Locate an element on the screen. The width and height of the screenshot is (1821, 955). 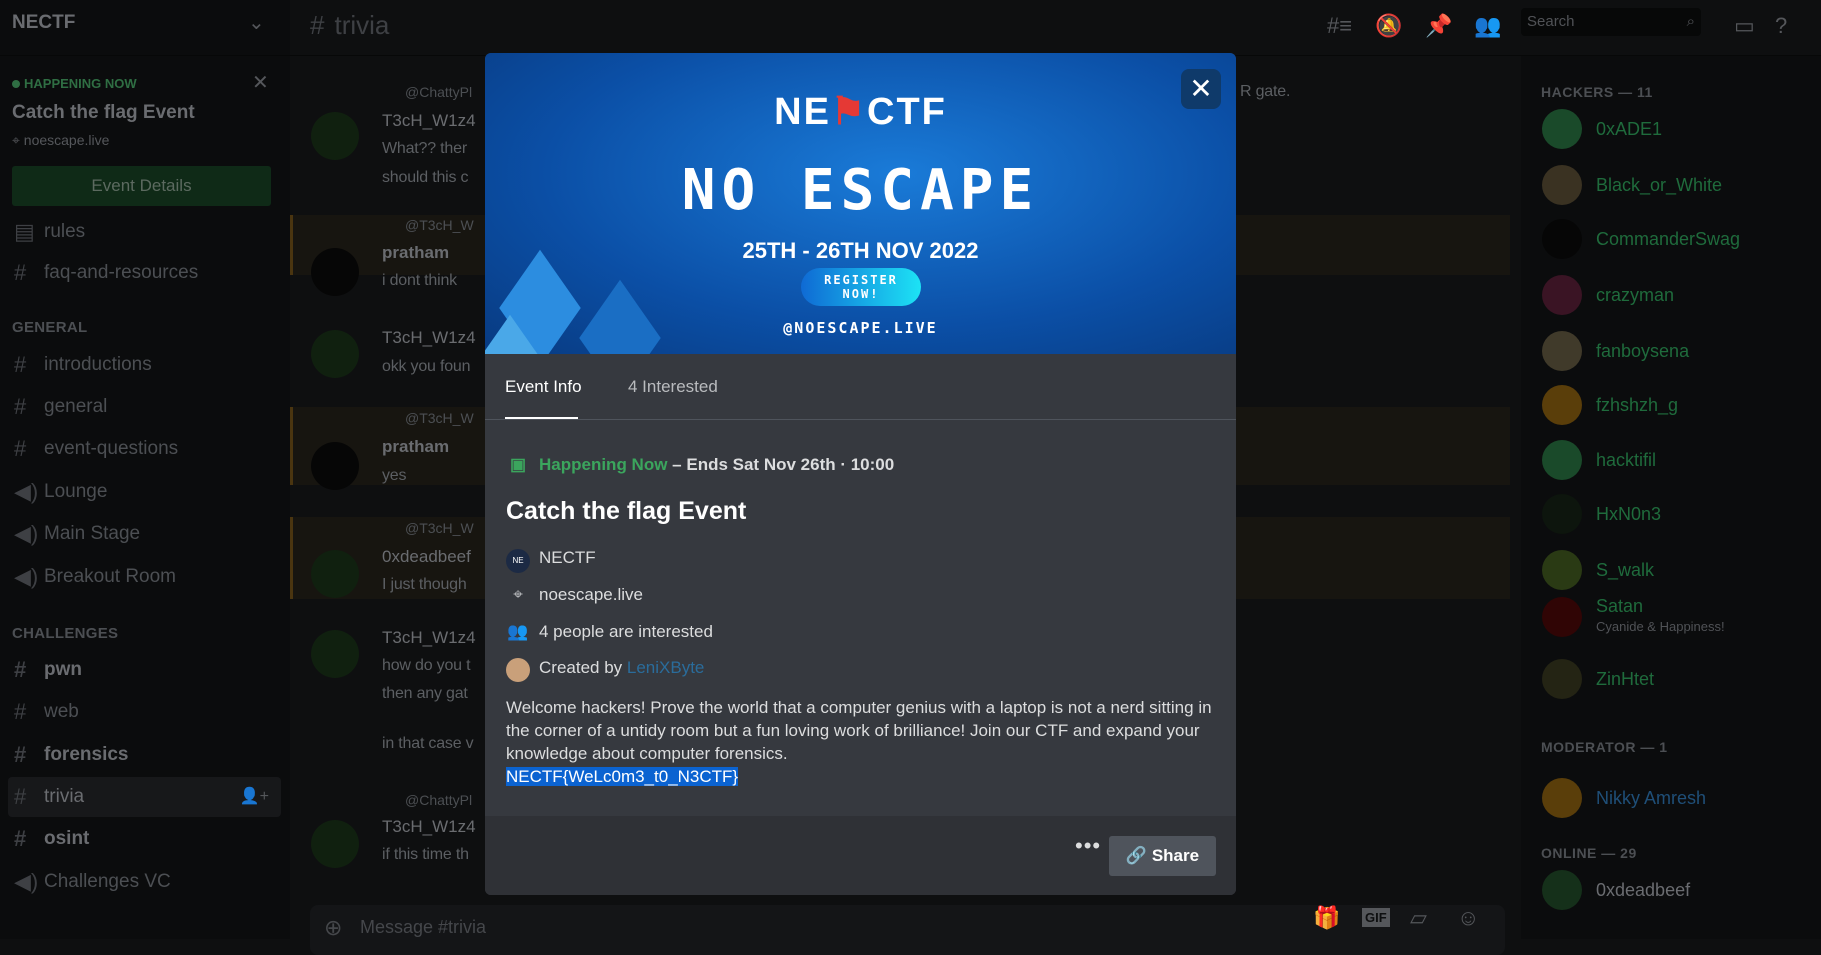
creator-link: LeniXByte is located at coordinates (666, 667).